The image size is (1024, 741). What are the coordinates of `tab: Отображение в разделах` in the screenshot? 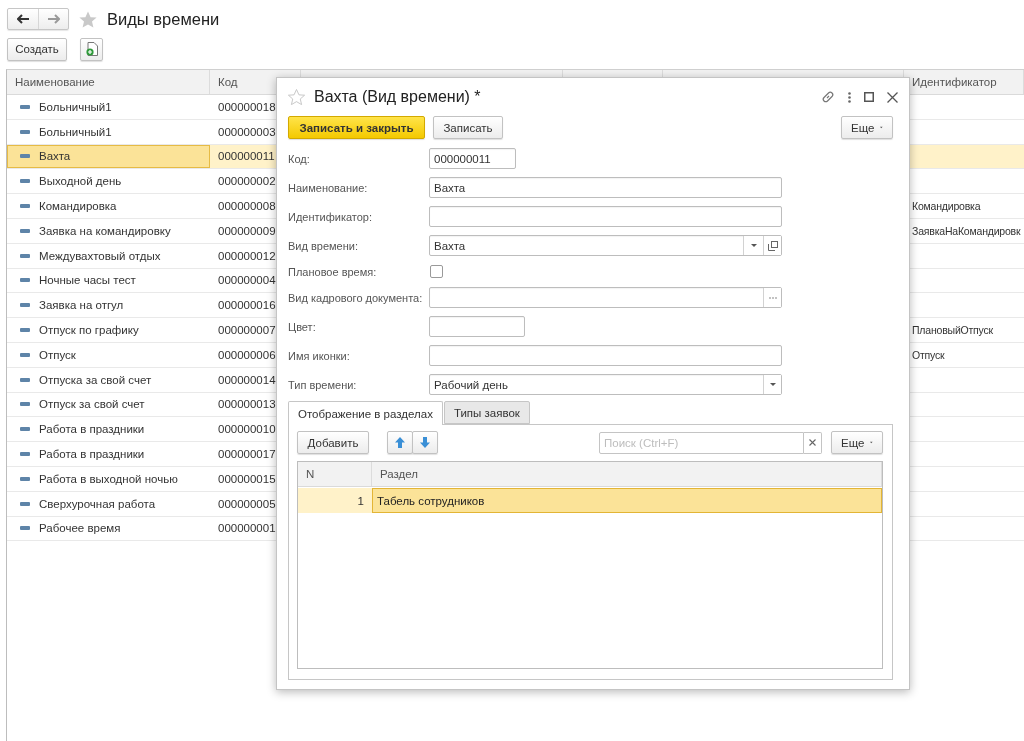 It's located at (365, 413).